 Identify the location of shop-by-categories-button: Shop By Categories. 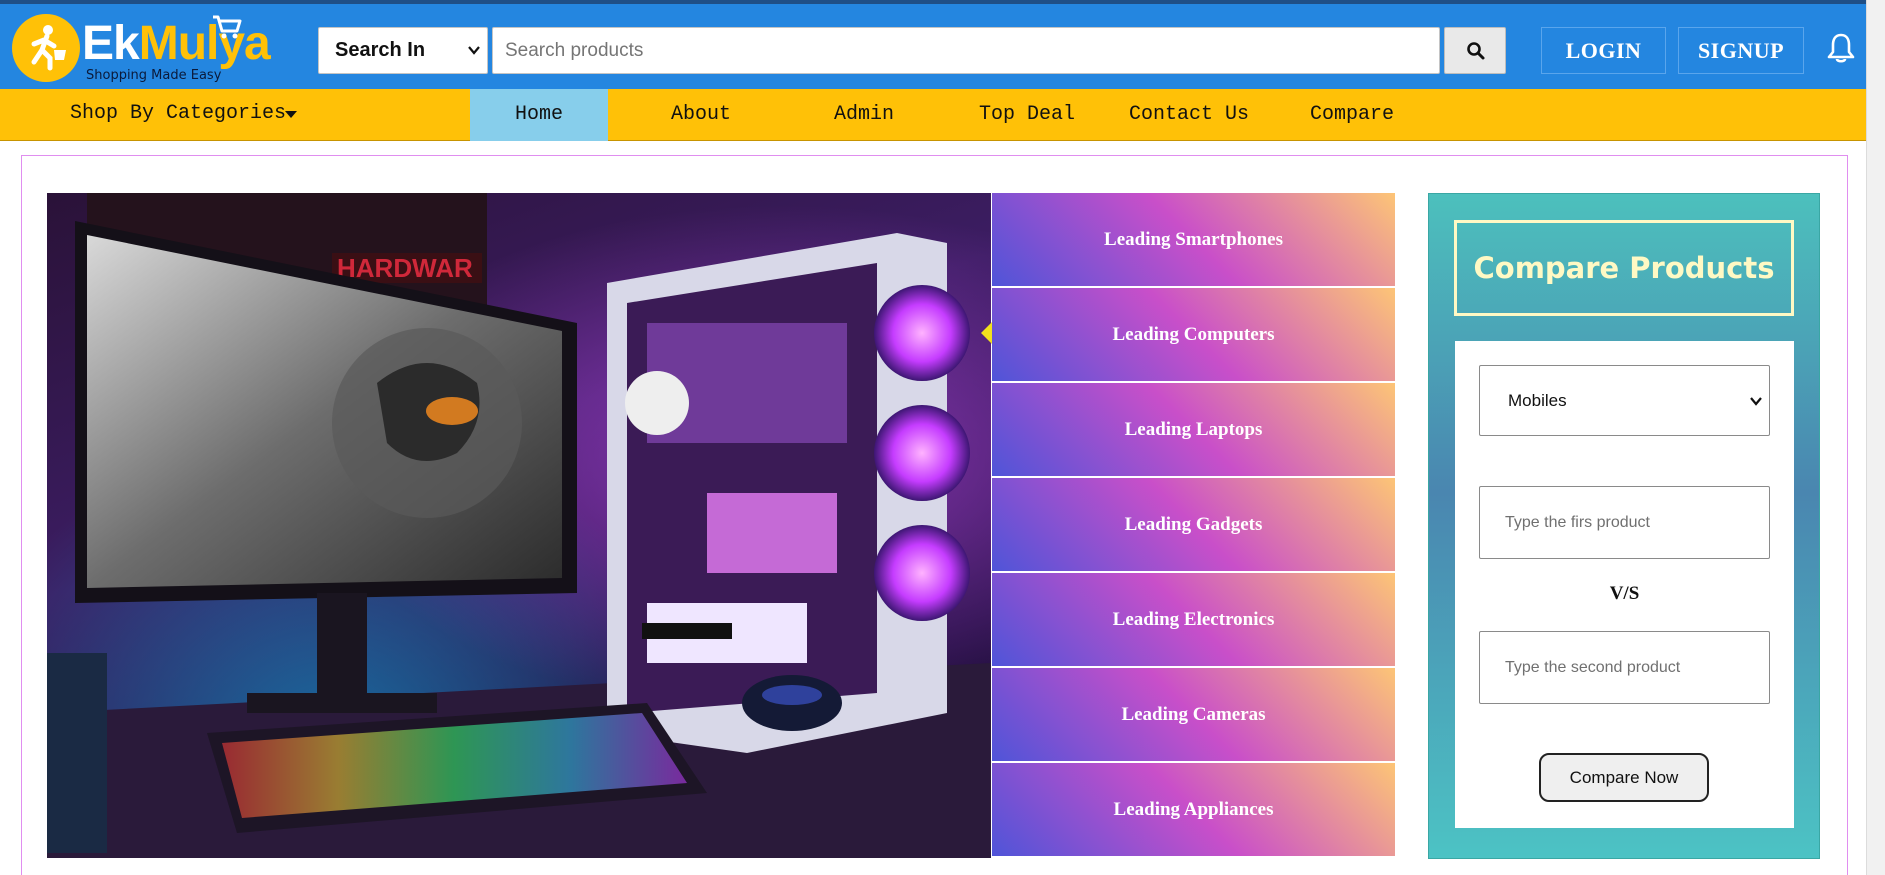
(183, 115).